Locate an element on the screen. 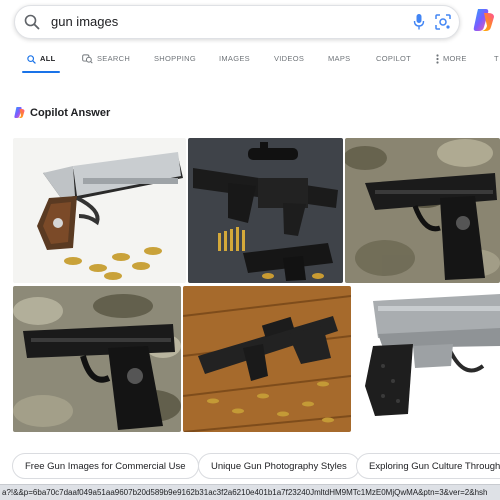 Image resolution: width=500 pixels, height=500 pixels. tab-label: VIDEOS is located at coordinates (289, 58).